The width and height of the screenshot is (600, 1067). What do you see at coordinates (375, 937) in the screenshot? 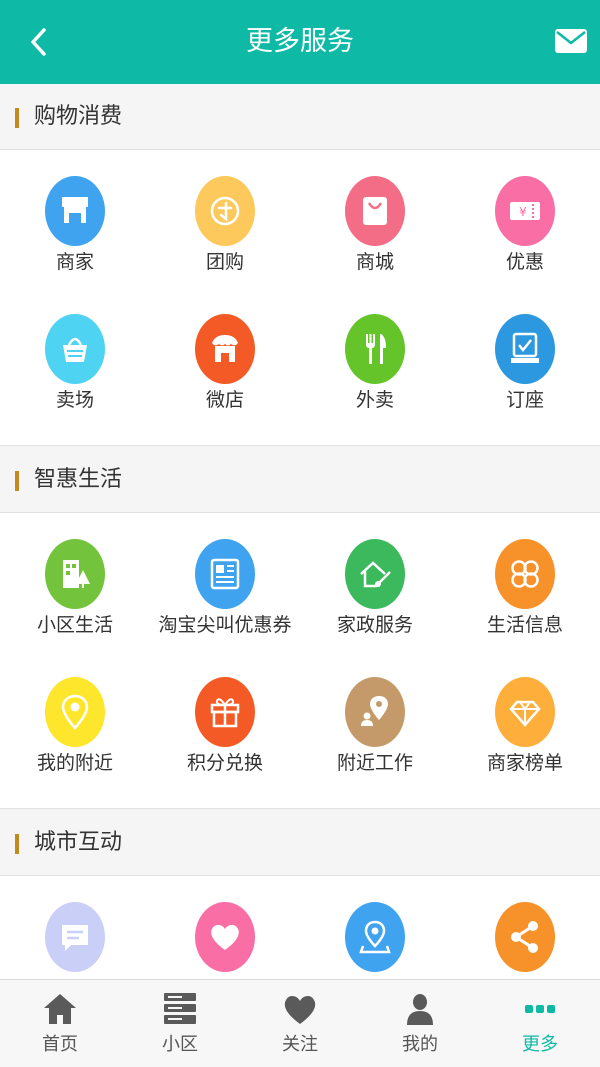
I see `map-pin-icon` at bounding box center [375, 937].